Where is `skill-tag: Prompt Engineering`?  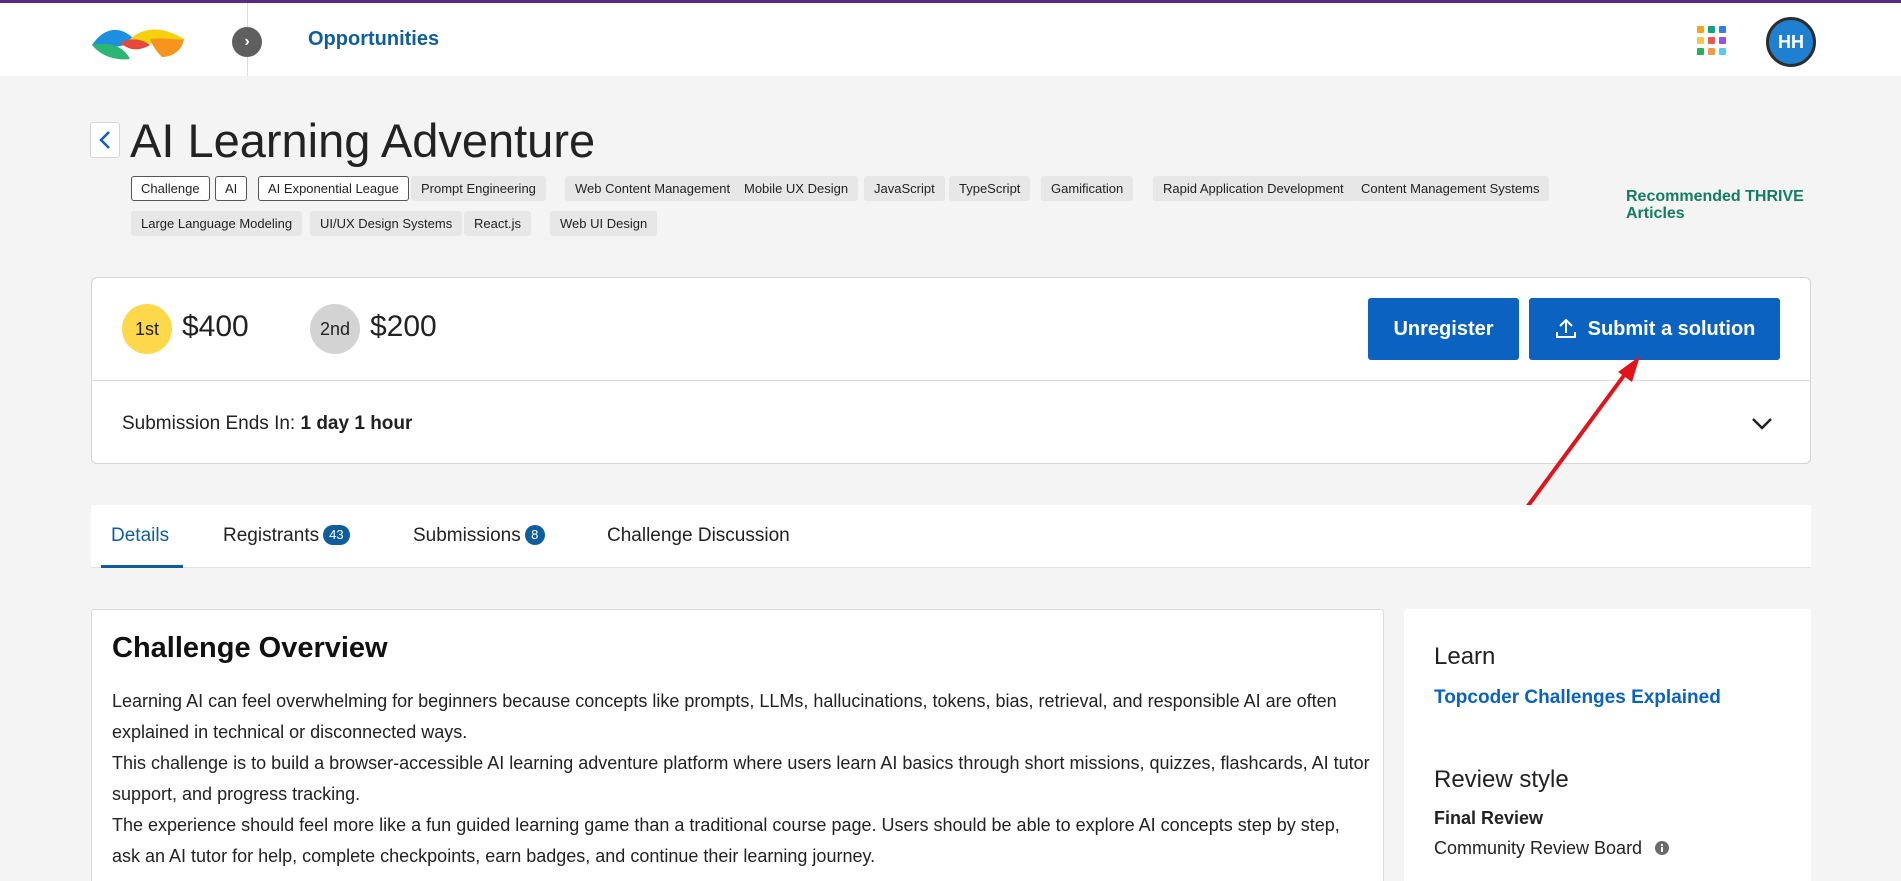
skill-tag: Prompt Engineering is located at coordinates (478, 188).